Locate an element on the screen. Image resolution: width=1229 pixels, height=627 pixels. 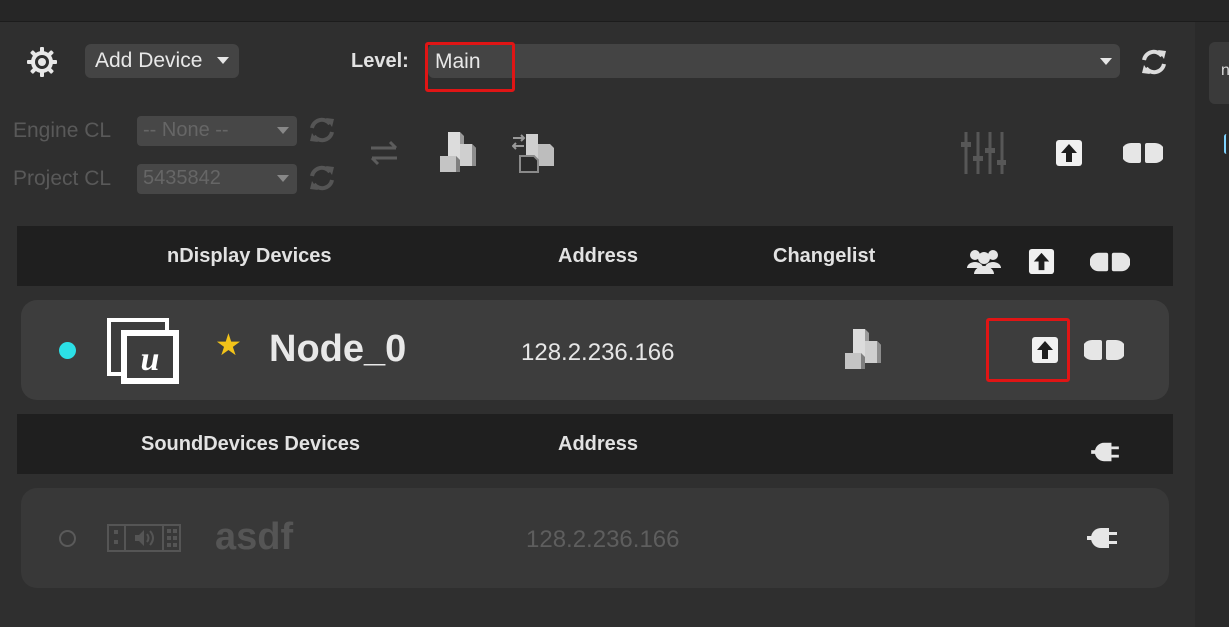
favorite-star-icon: ★ is located at coordinates (228, 345).